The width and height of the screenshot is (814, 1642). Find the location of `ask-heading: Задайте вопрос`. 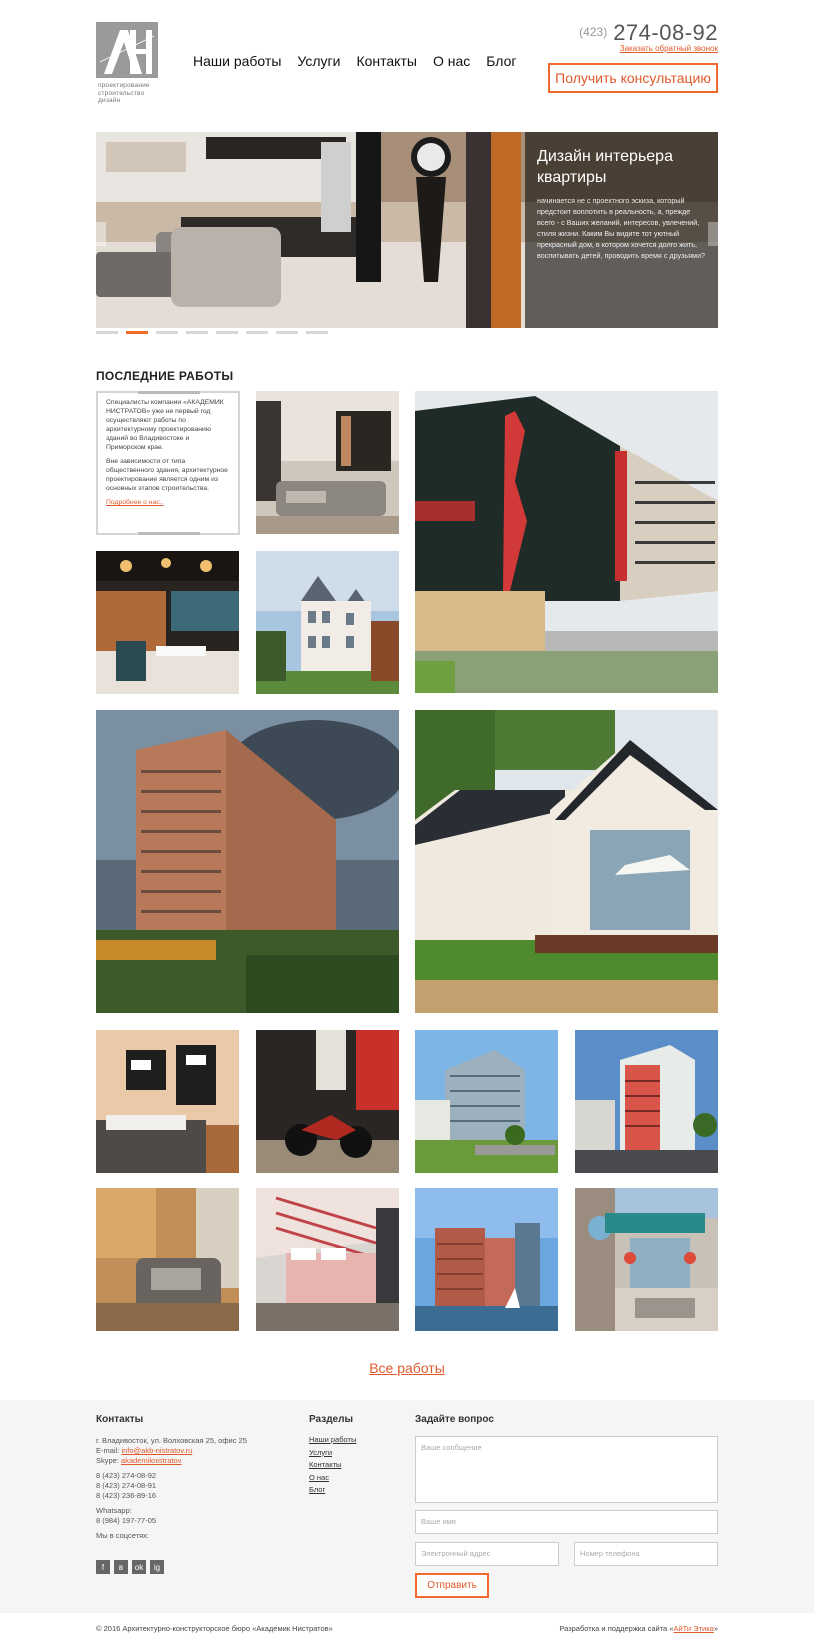

ask-heading: Задайте вопрос is located at coordinates (454, 1419).